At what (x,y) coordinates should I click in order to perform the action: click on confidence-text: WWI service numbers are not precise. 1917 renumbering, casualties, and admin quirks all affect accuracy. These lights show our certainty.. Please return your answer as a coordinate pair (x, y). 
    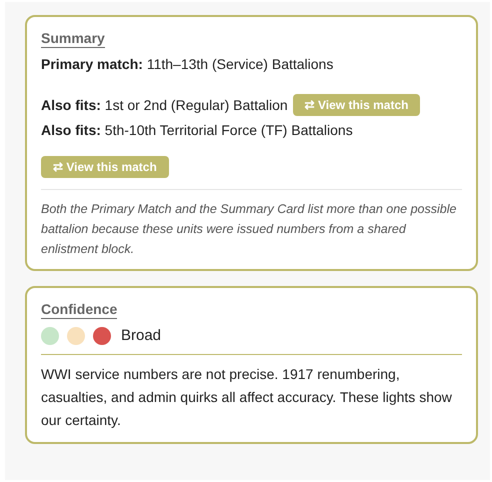
    Looking at the image, I should click on (247, 397).